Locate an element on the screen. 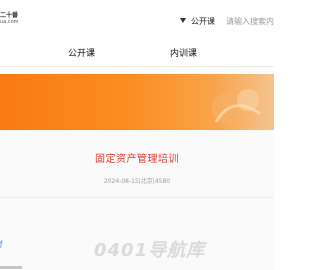 The height and width of the screenshot is (270, 320). search-type-label: 公开课 is located at coordinates (203, 21).